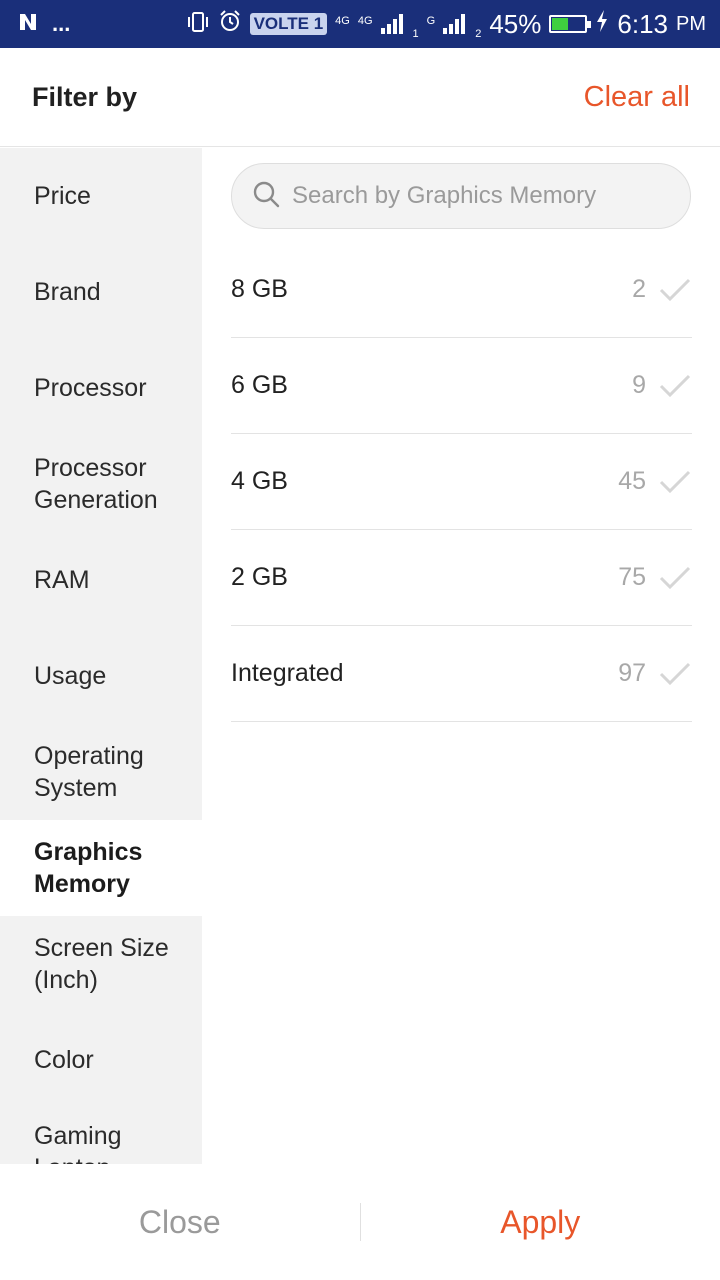 The image size is (720, 1280). Describe the element at coordinates (454, 24) in the screenshot. I see `signal-sim2-icon` at that location.